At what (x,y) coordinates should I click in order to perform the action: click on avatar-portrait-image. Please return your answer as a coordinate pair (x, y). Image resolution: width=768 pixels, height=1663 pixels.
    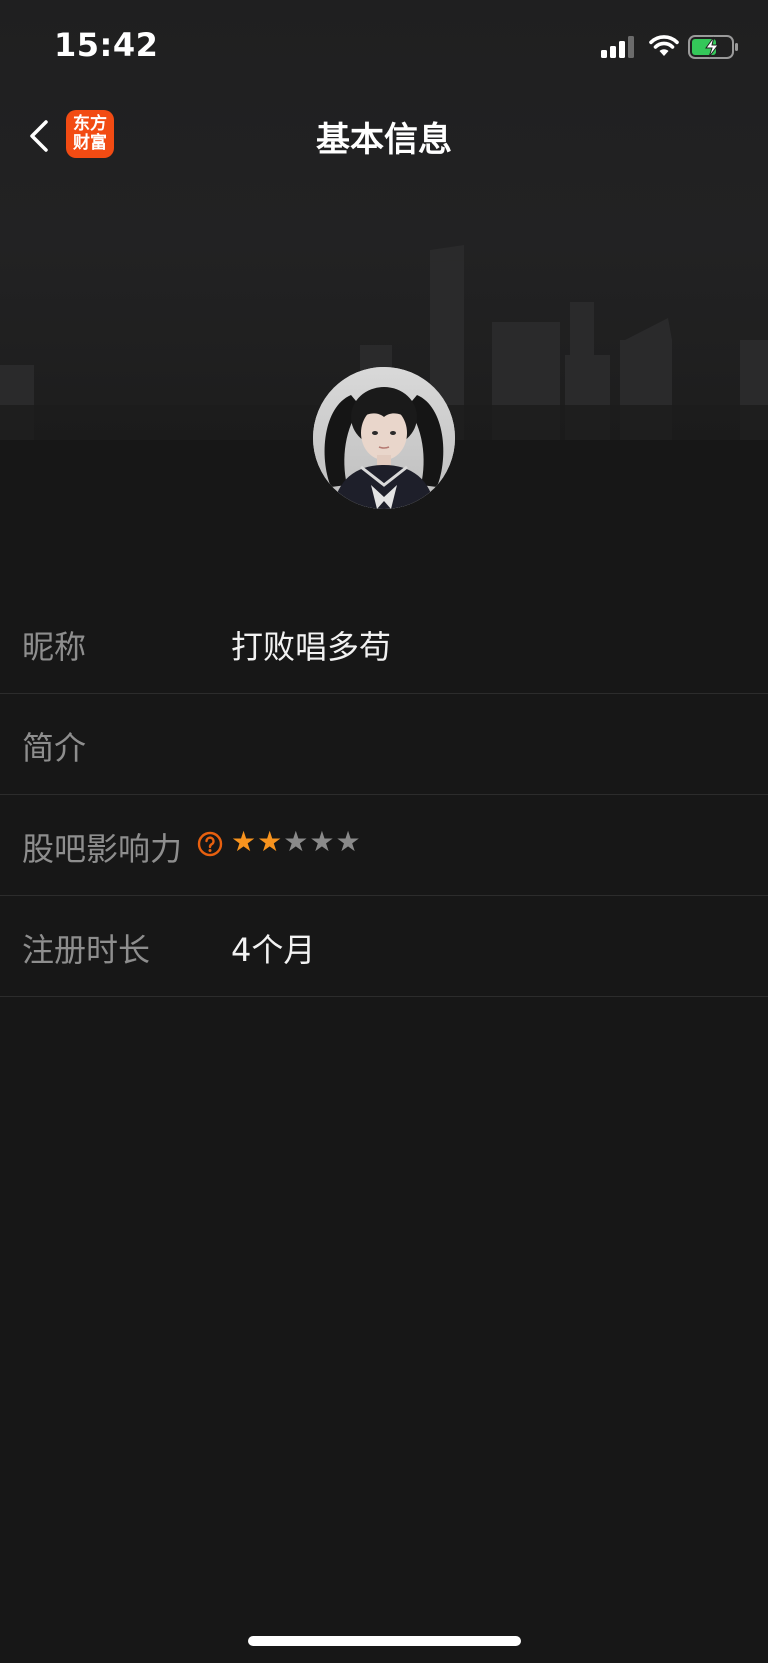
    Looking at the image, I should click on (384, 438).